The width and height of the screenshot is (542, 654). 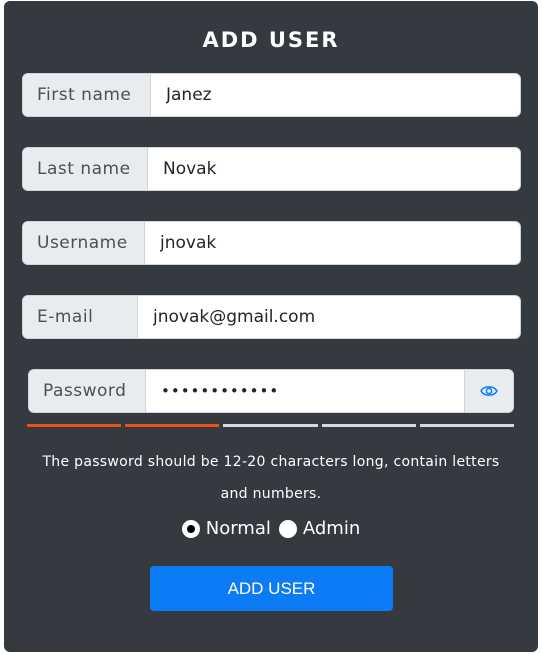 I want to click on username-label: Username, so click(x=84, y=243).